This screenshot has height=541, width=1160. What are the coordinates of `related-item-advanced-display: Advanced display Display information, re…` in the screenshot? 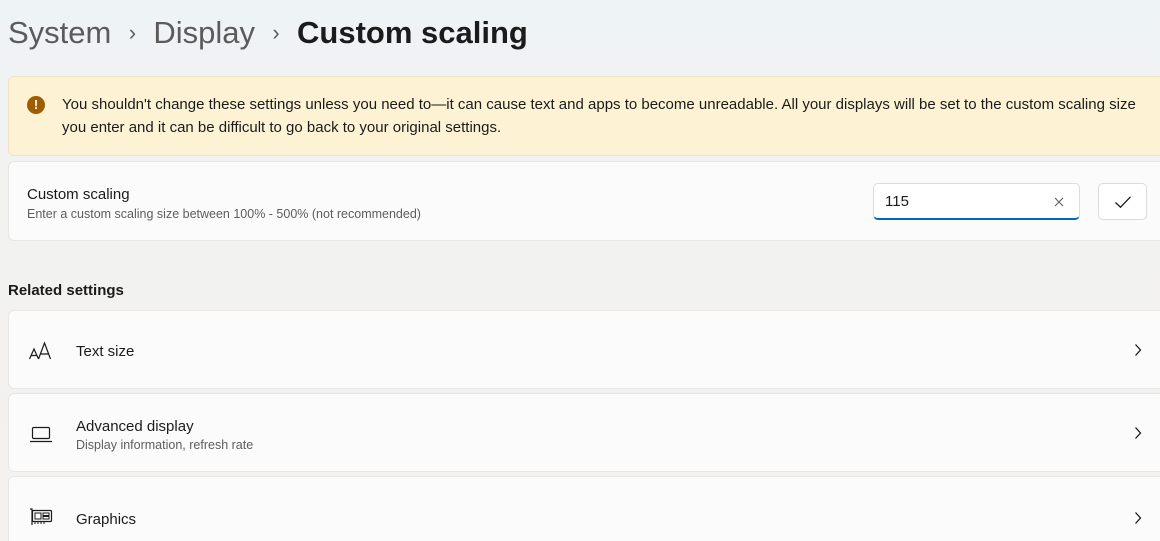 It's located at (584, 432).